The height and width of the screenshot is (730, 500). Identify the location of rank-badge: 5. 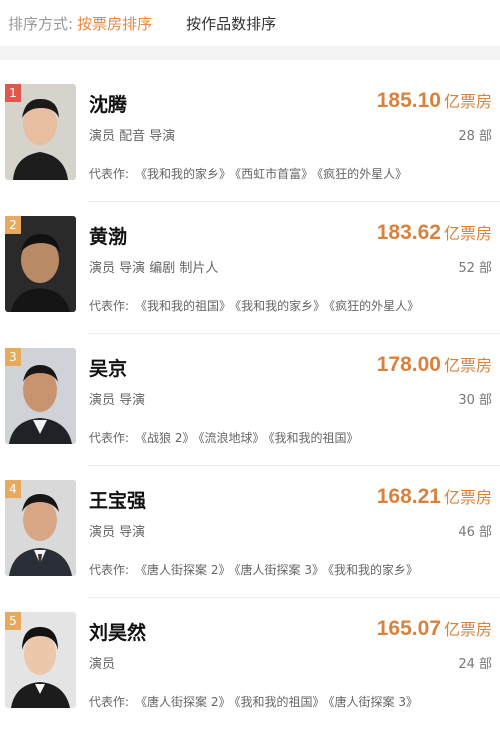
(13, 621).